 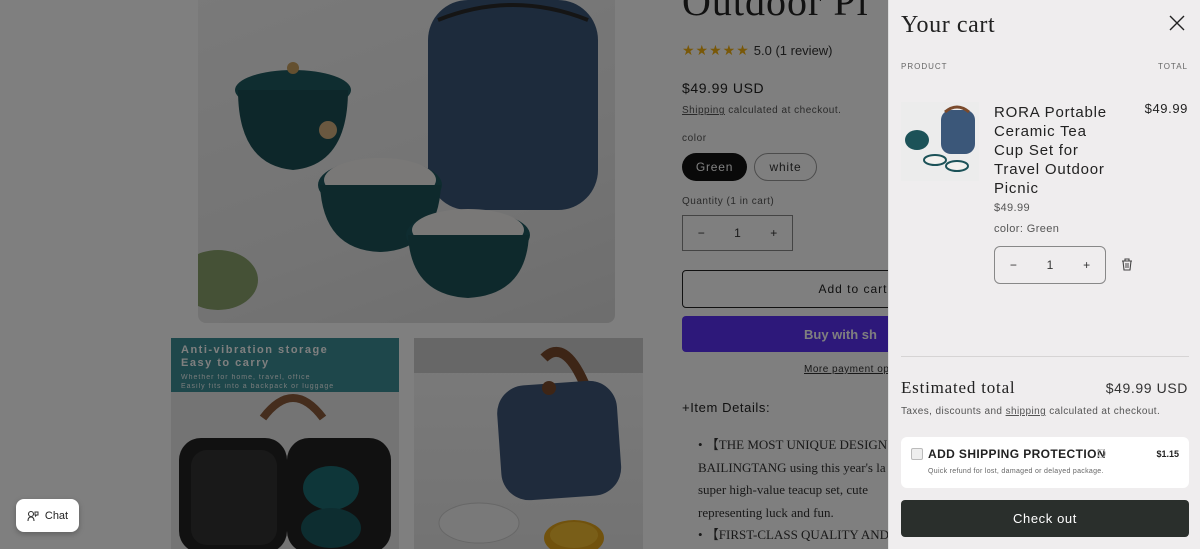 I want to click on tax-note-prefix: Taxes, discounts and, so click(x=953, y=411).